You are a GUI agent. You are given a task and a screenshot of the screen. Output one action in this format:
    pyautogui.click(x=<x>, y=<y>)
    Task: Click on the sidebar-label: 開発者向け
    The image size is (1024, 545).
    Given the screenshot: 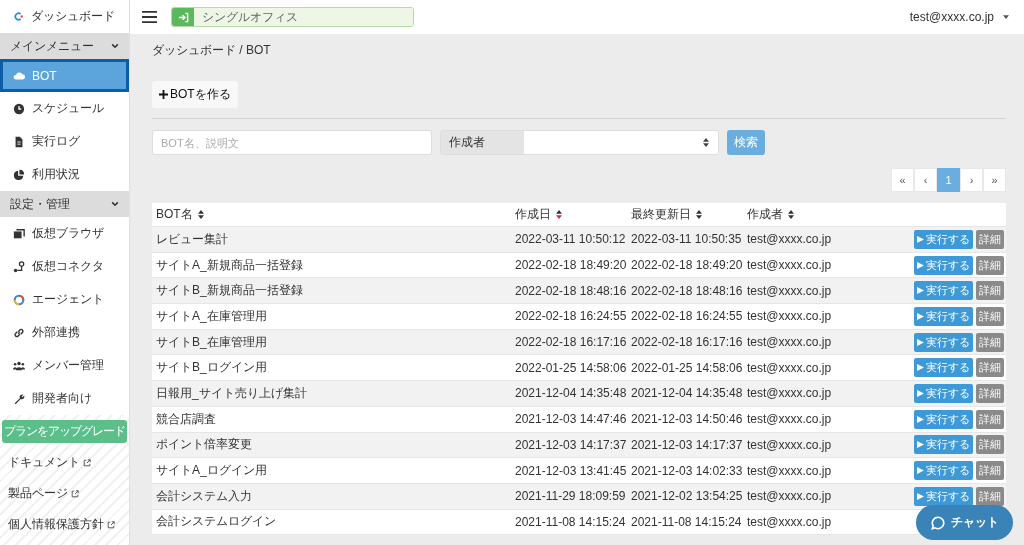 What is the action you would take?
    pyautogui.click(x=62, y=399)
    